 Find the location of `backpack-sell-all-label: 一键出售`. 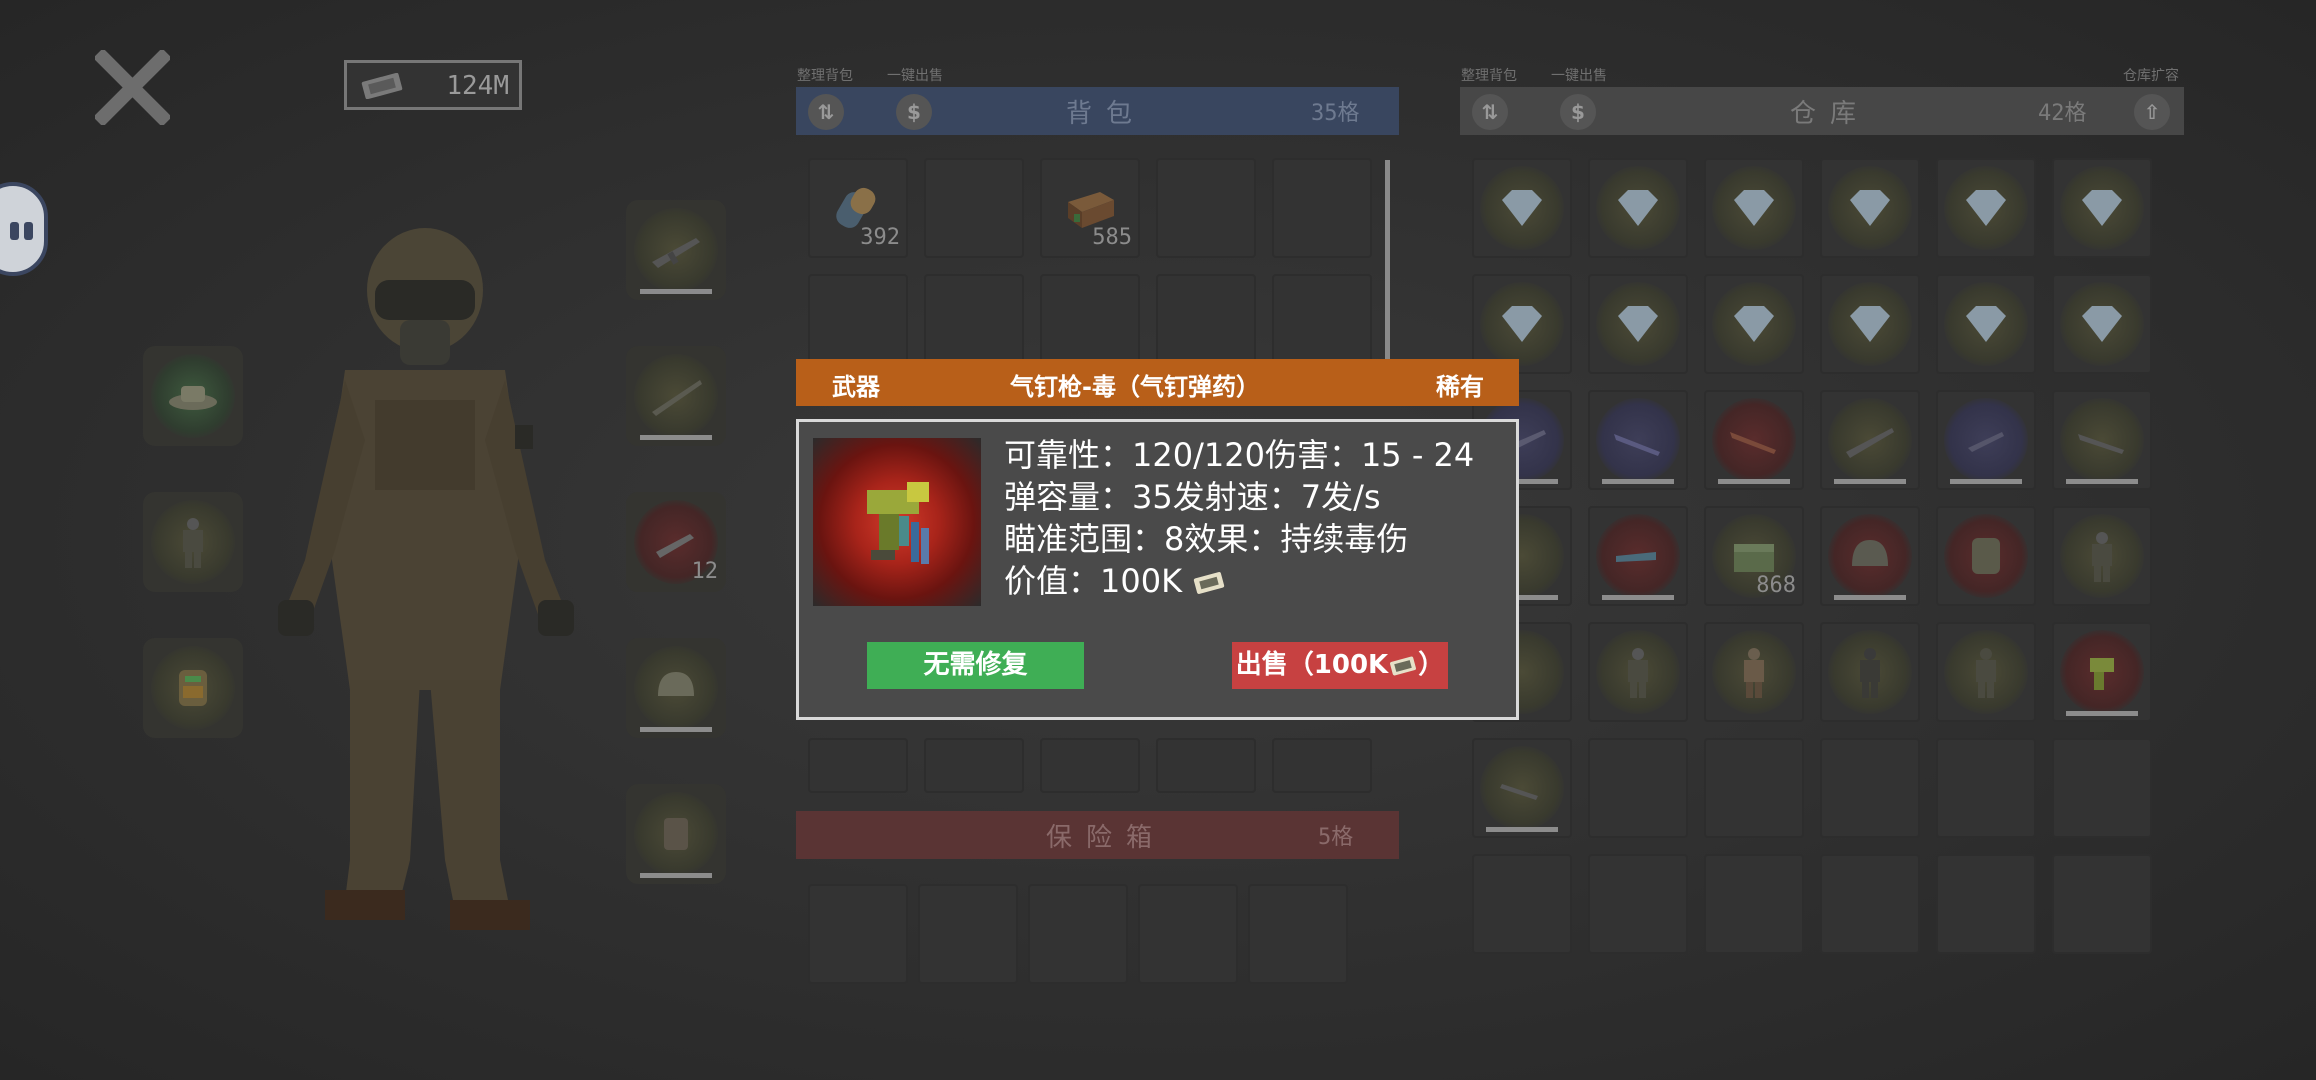

backpack-sell-all-label: 一键出售 is located at coordinates (915, 76).